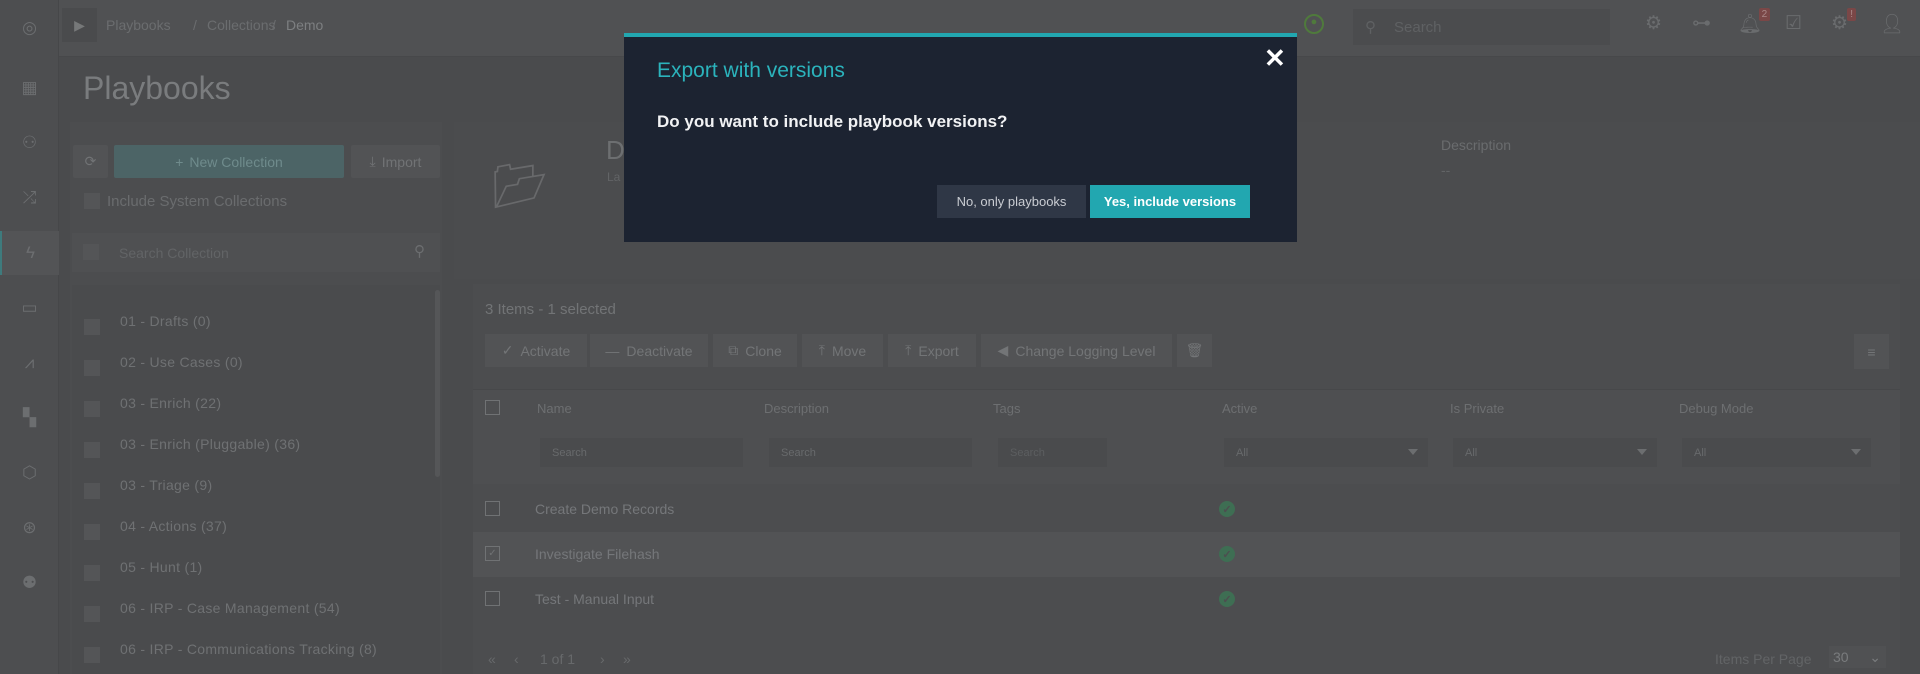 This screenshot has height=674, width=1920. Describe the element at coordinates (165, 321) in the screenshot. I see `collection-item: 01 - Drafts (0)` at that location.